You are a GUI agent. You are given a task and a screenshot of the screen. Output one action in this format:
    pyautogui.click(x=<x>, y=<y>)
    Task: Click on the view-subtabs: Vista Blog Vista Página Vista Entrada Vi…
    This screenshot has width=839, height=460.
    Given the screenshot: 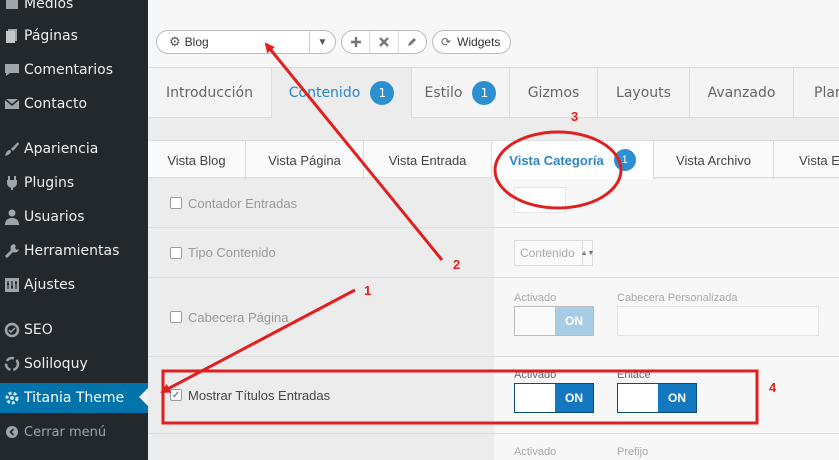 What is the action you would take?
    pyautogui.click(x=493, y=159)
    